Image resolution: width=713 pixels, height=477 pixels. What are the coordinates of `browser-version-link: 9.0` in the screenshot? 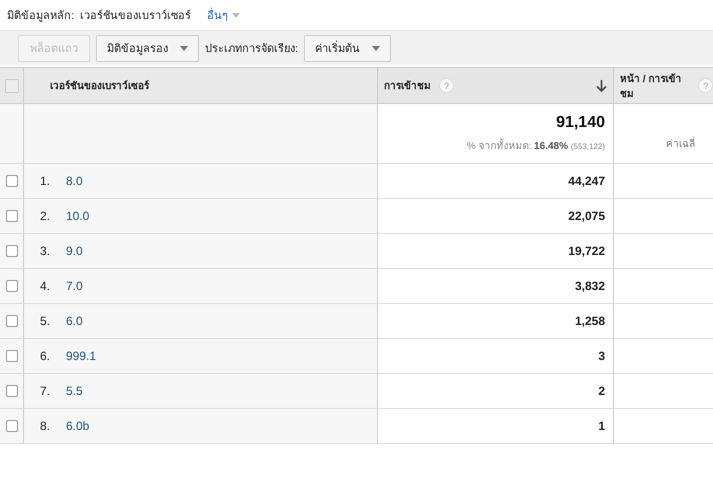 It's located at (74, 251).